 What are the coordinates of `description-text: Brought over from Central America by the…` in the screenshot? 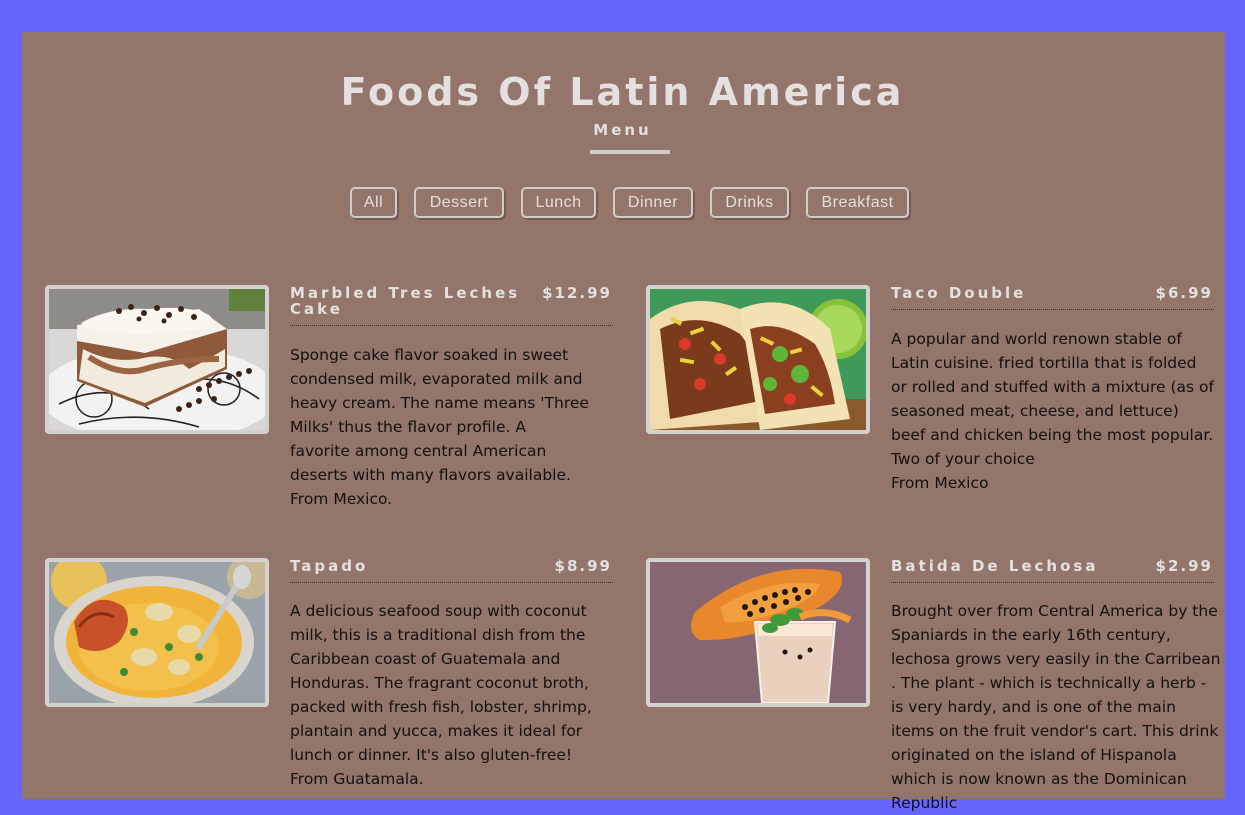 It's located at (1056, 707).